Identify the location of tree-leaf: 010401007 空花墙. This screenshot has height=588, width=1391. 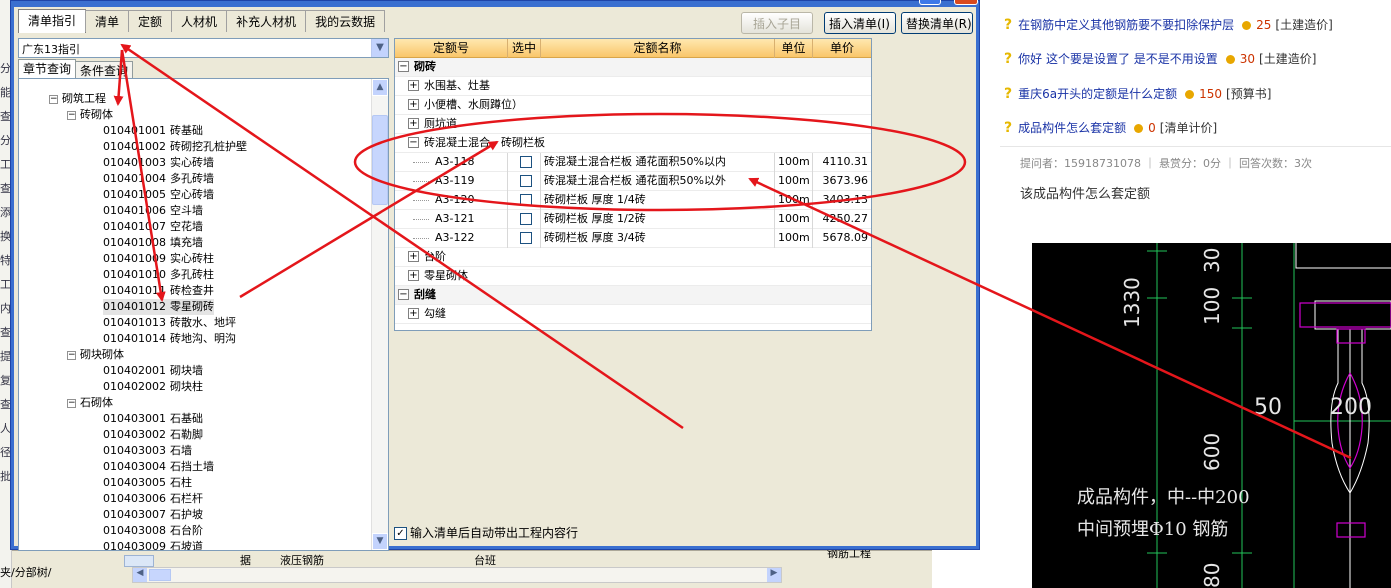
(153, 227).